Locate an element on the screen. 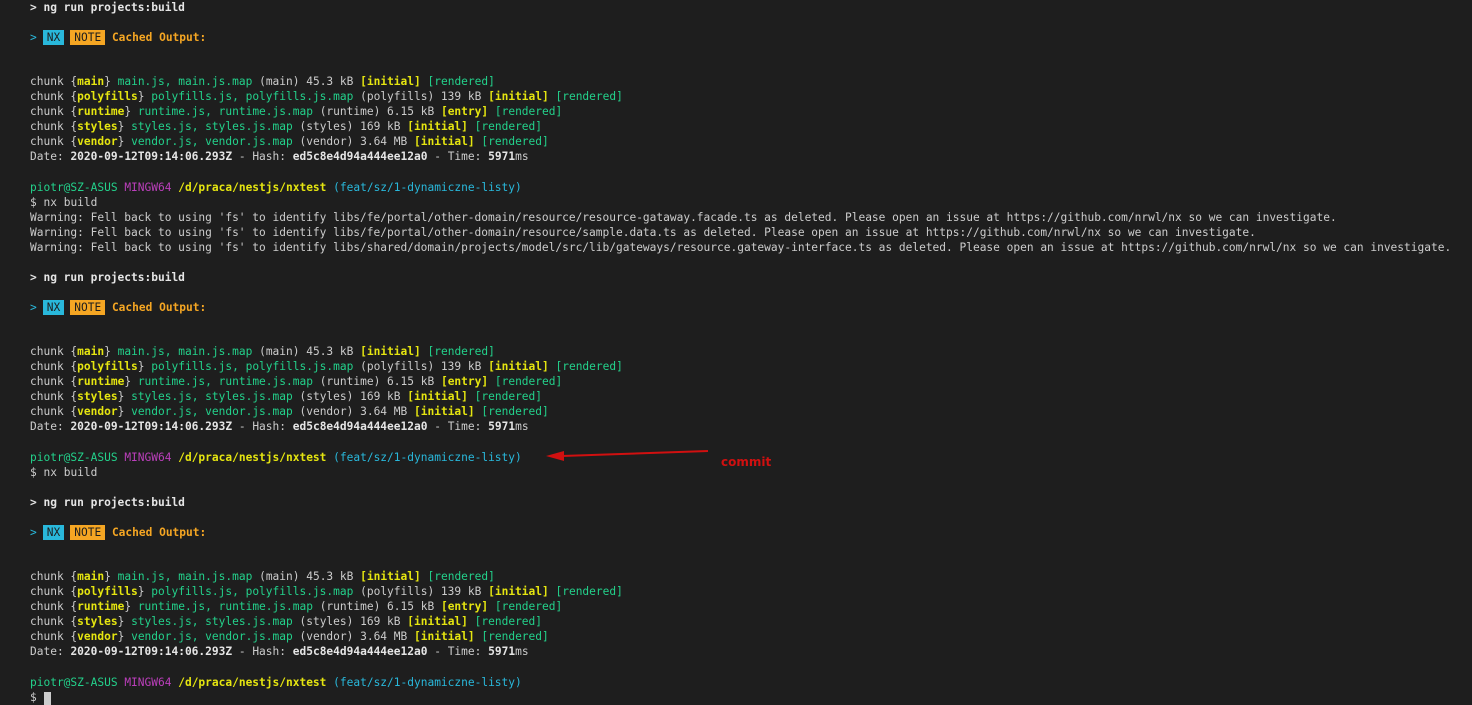  chunk-files: vendor.js, vendor.js.map is located at coordinates (212, 411).